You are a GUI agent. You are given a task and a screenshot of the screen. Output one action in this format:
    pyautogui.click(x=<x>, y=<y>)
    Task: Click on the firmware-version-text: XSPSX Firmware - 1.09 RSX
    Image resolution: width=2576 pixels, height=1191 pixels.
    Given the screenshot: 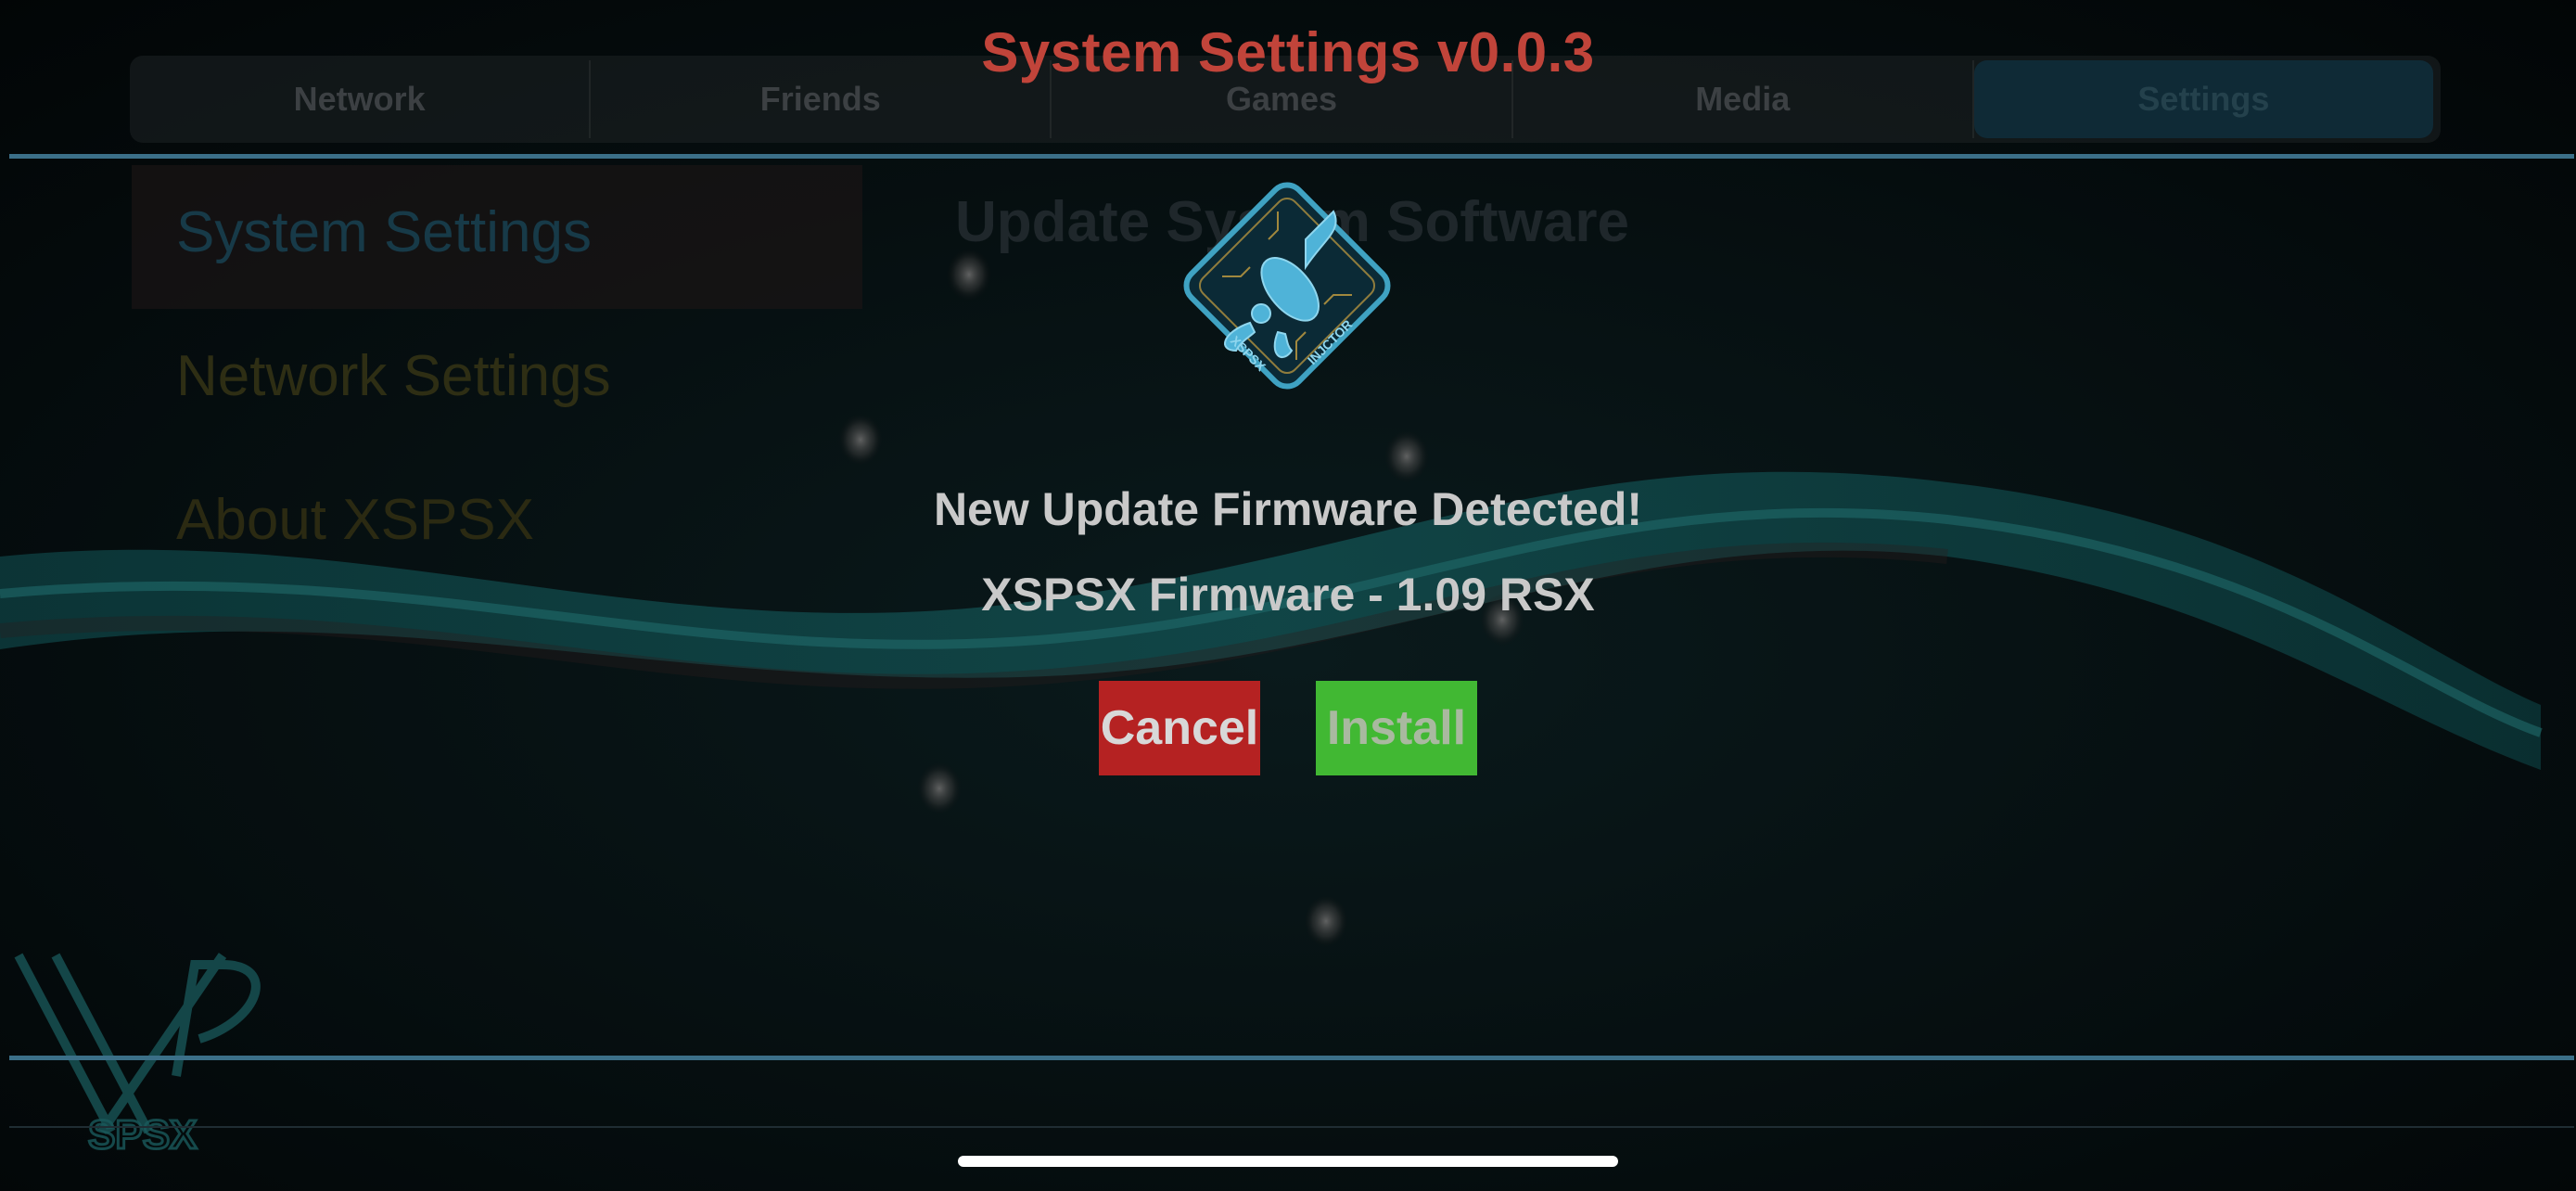 What is the action you would take?
    pyautogui.click(x=1288, y=595)
    